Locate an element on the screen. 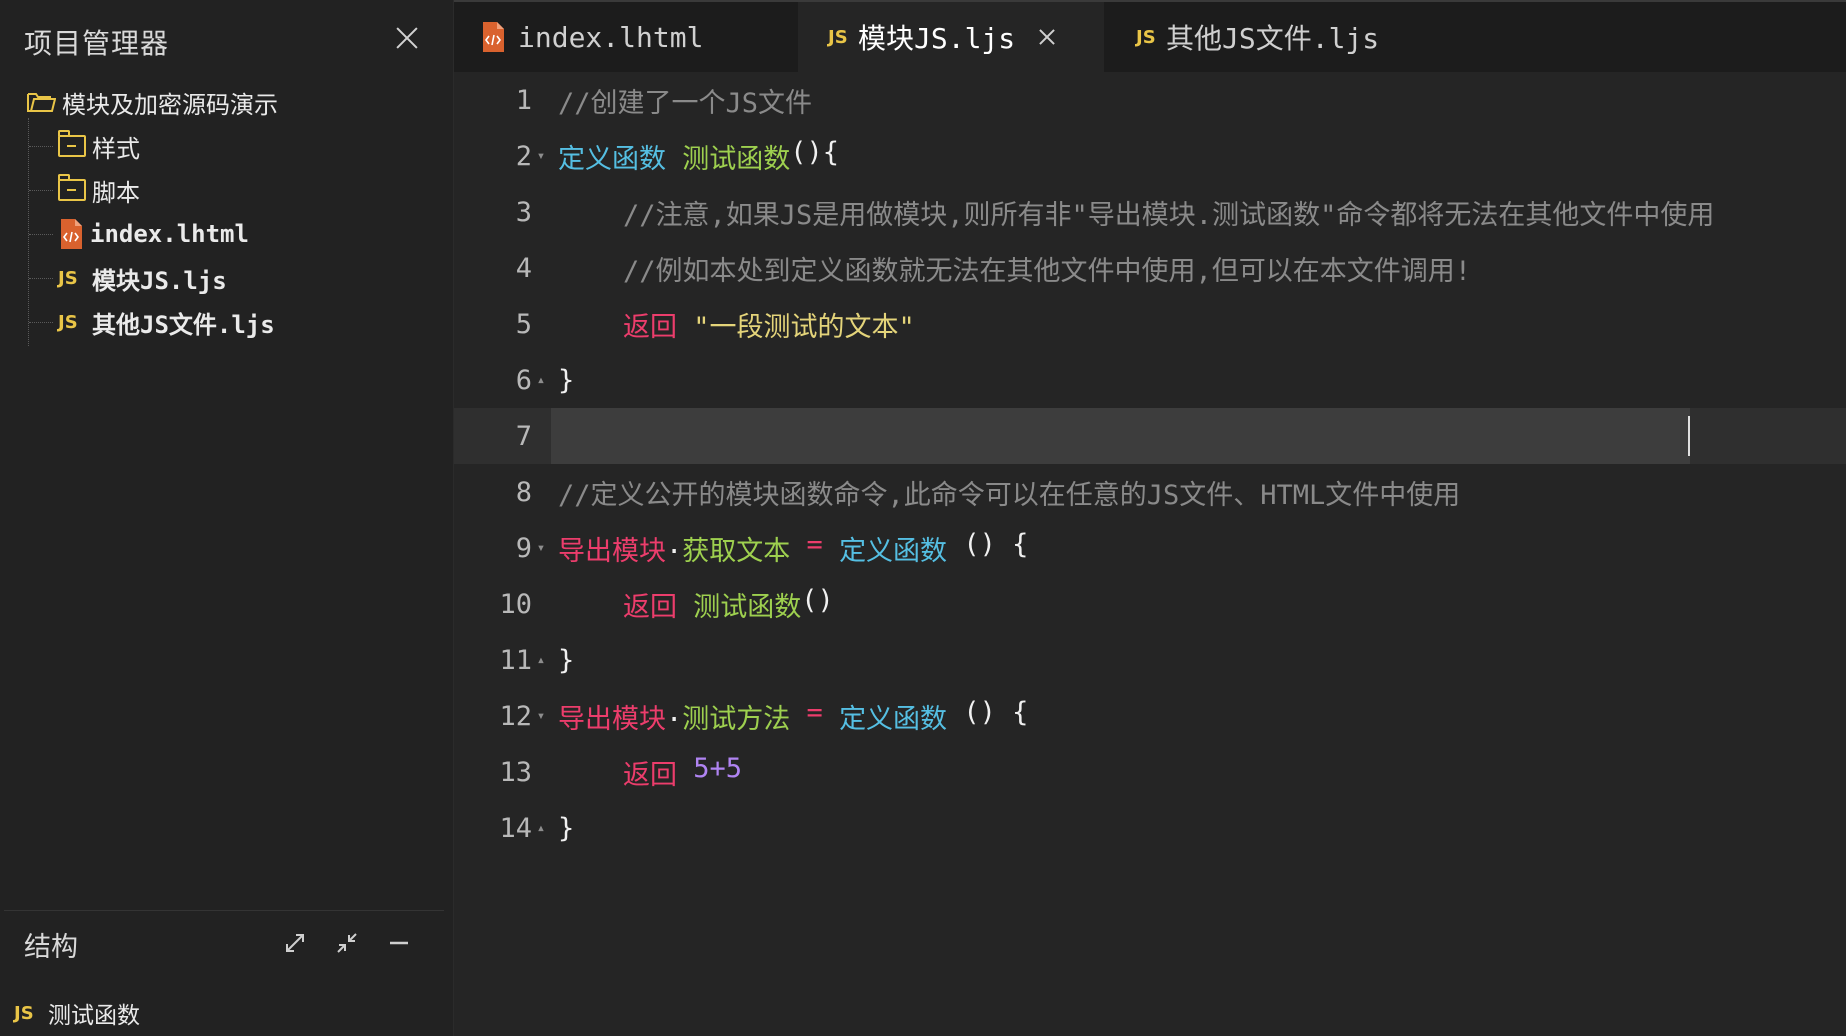 This screenshot has width=1846, height=1036. minimize-panel-icon is located at coordinates (399, 943).